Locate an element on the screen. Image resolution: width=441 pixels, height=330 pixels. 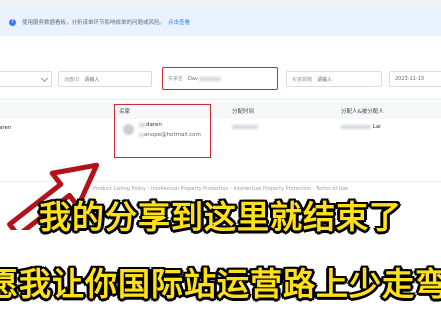
buyer-email-label: 买家邮箱 is located at coordinates (302, 79).